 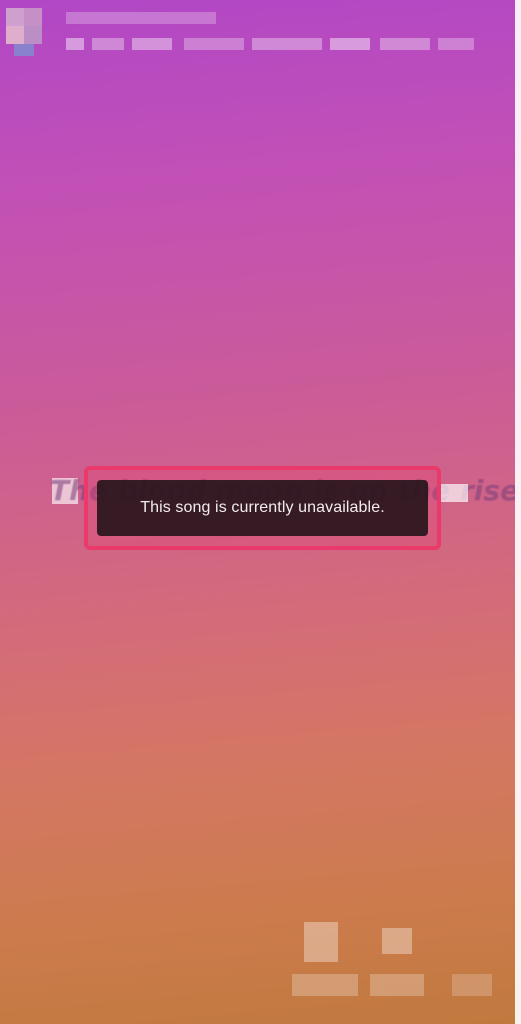 I want to click on screen-edge, so click(x=518, y=512).